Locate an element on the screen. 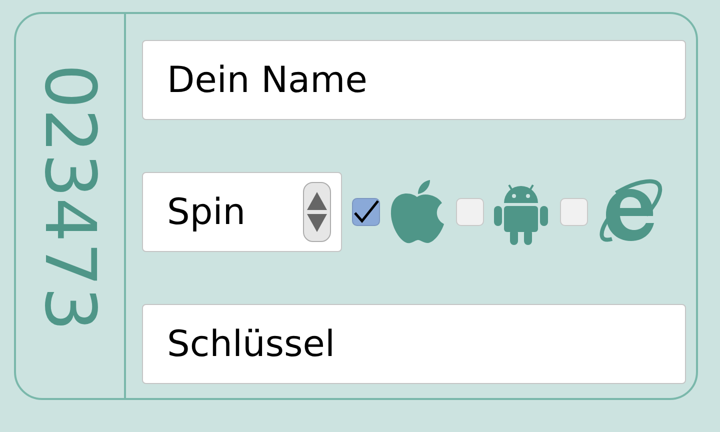 The image size is (720, 432). spinner-icon is located at coordinates (317, 212).